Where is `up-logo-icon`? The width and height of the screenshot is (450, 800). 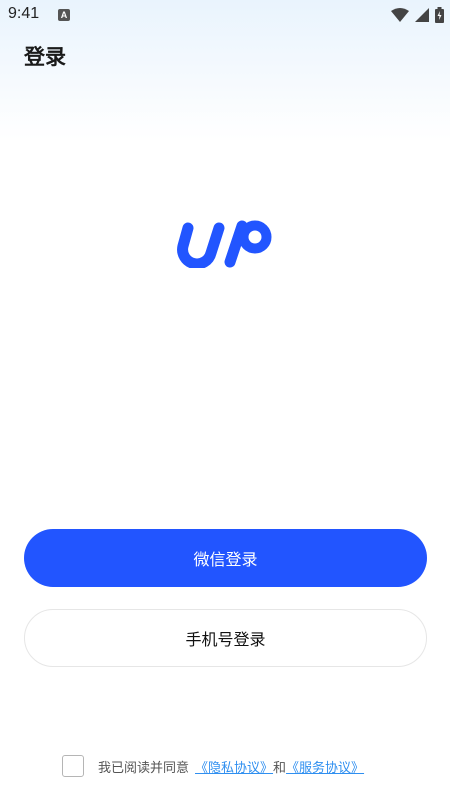 up-logo-icon is located at coordinates (224, 245).